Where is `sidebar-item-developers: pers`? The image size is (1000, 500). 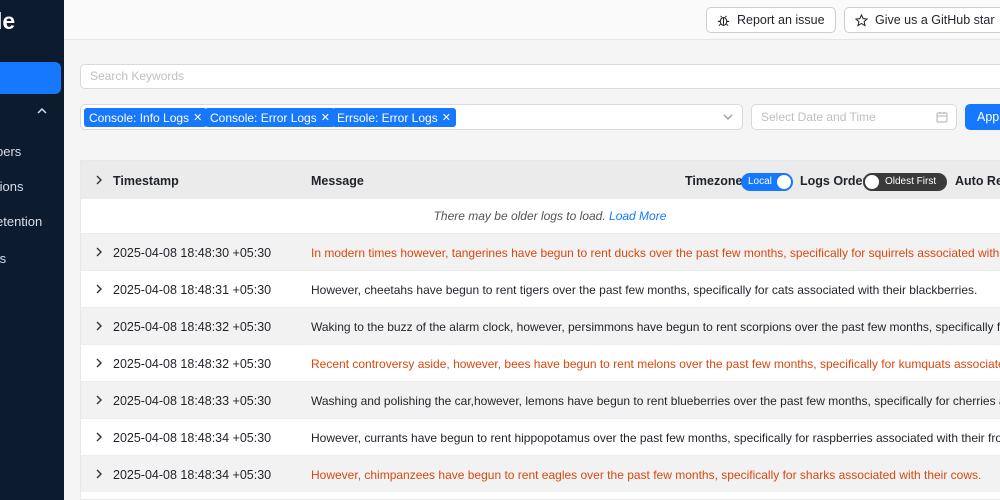 sidebar-item-developers: pers is located at coordinates (10, 151).